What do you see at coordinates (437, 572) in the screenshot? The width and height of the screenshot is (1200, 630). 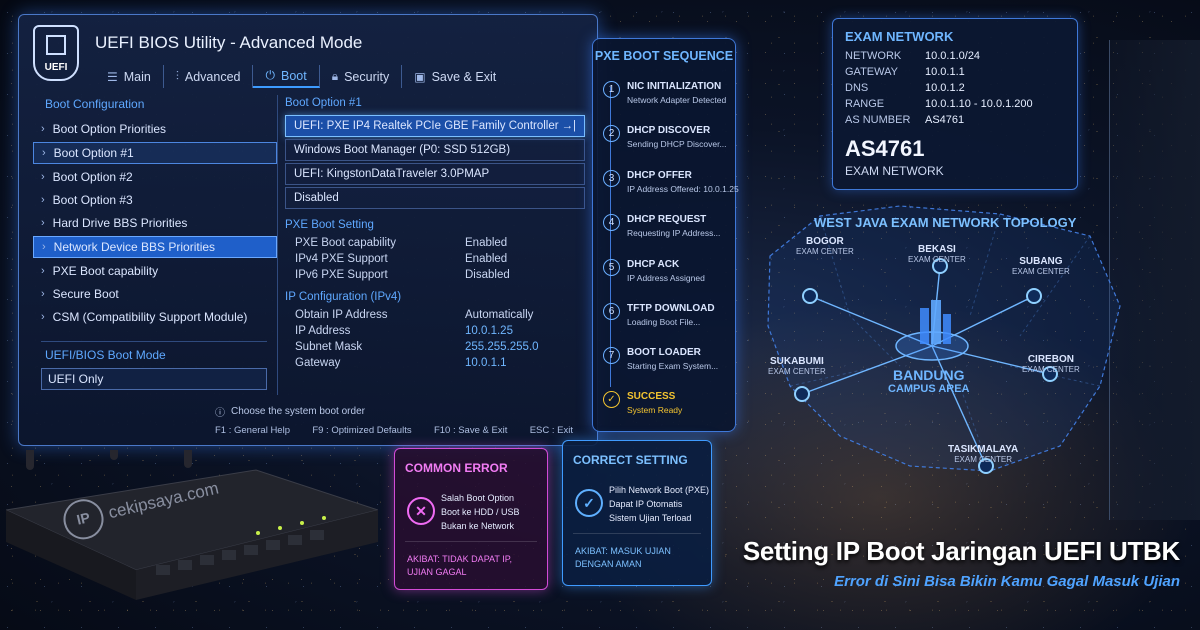 I see `consequence-line: UJIAN GAGAL` at bounding box center [437, 572].